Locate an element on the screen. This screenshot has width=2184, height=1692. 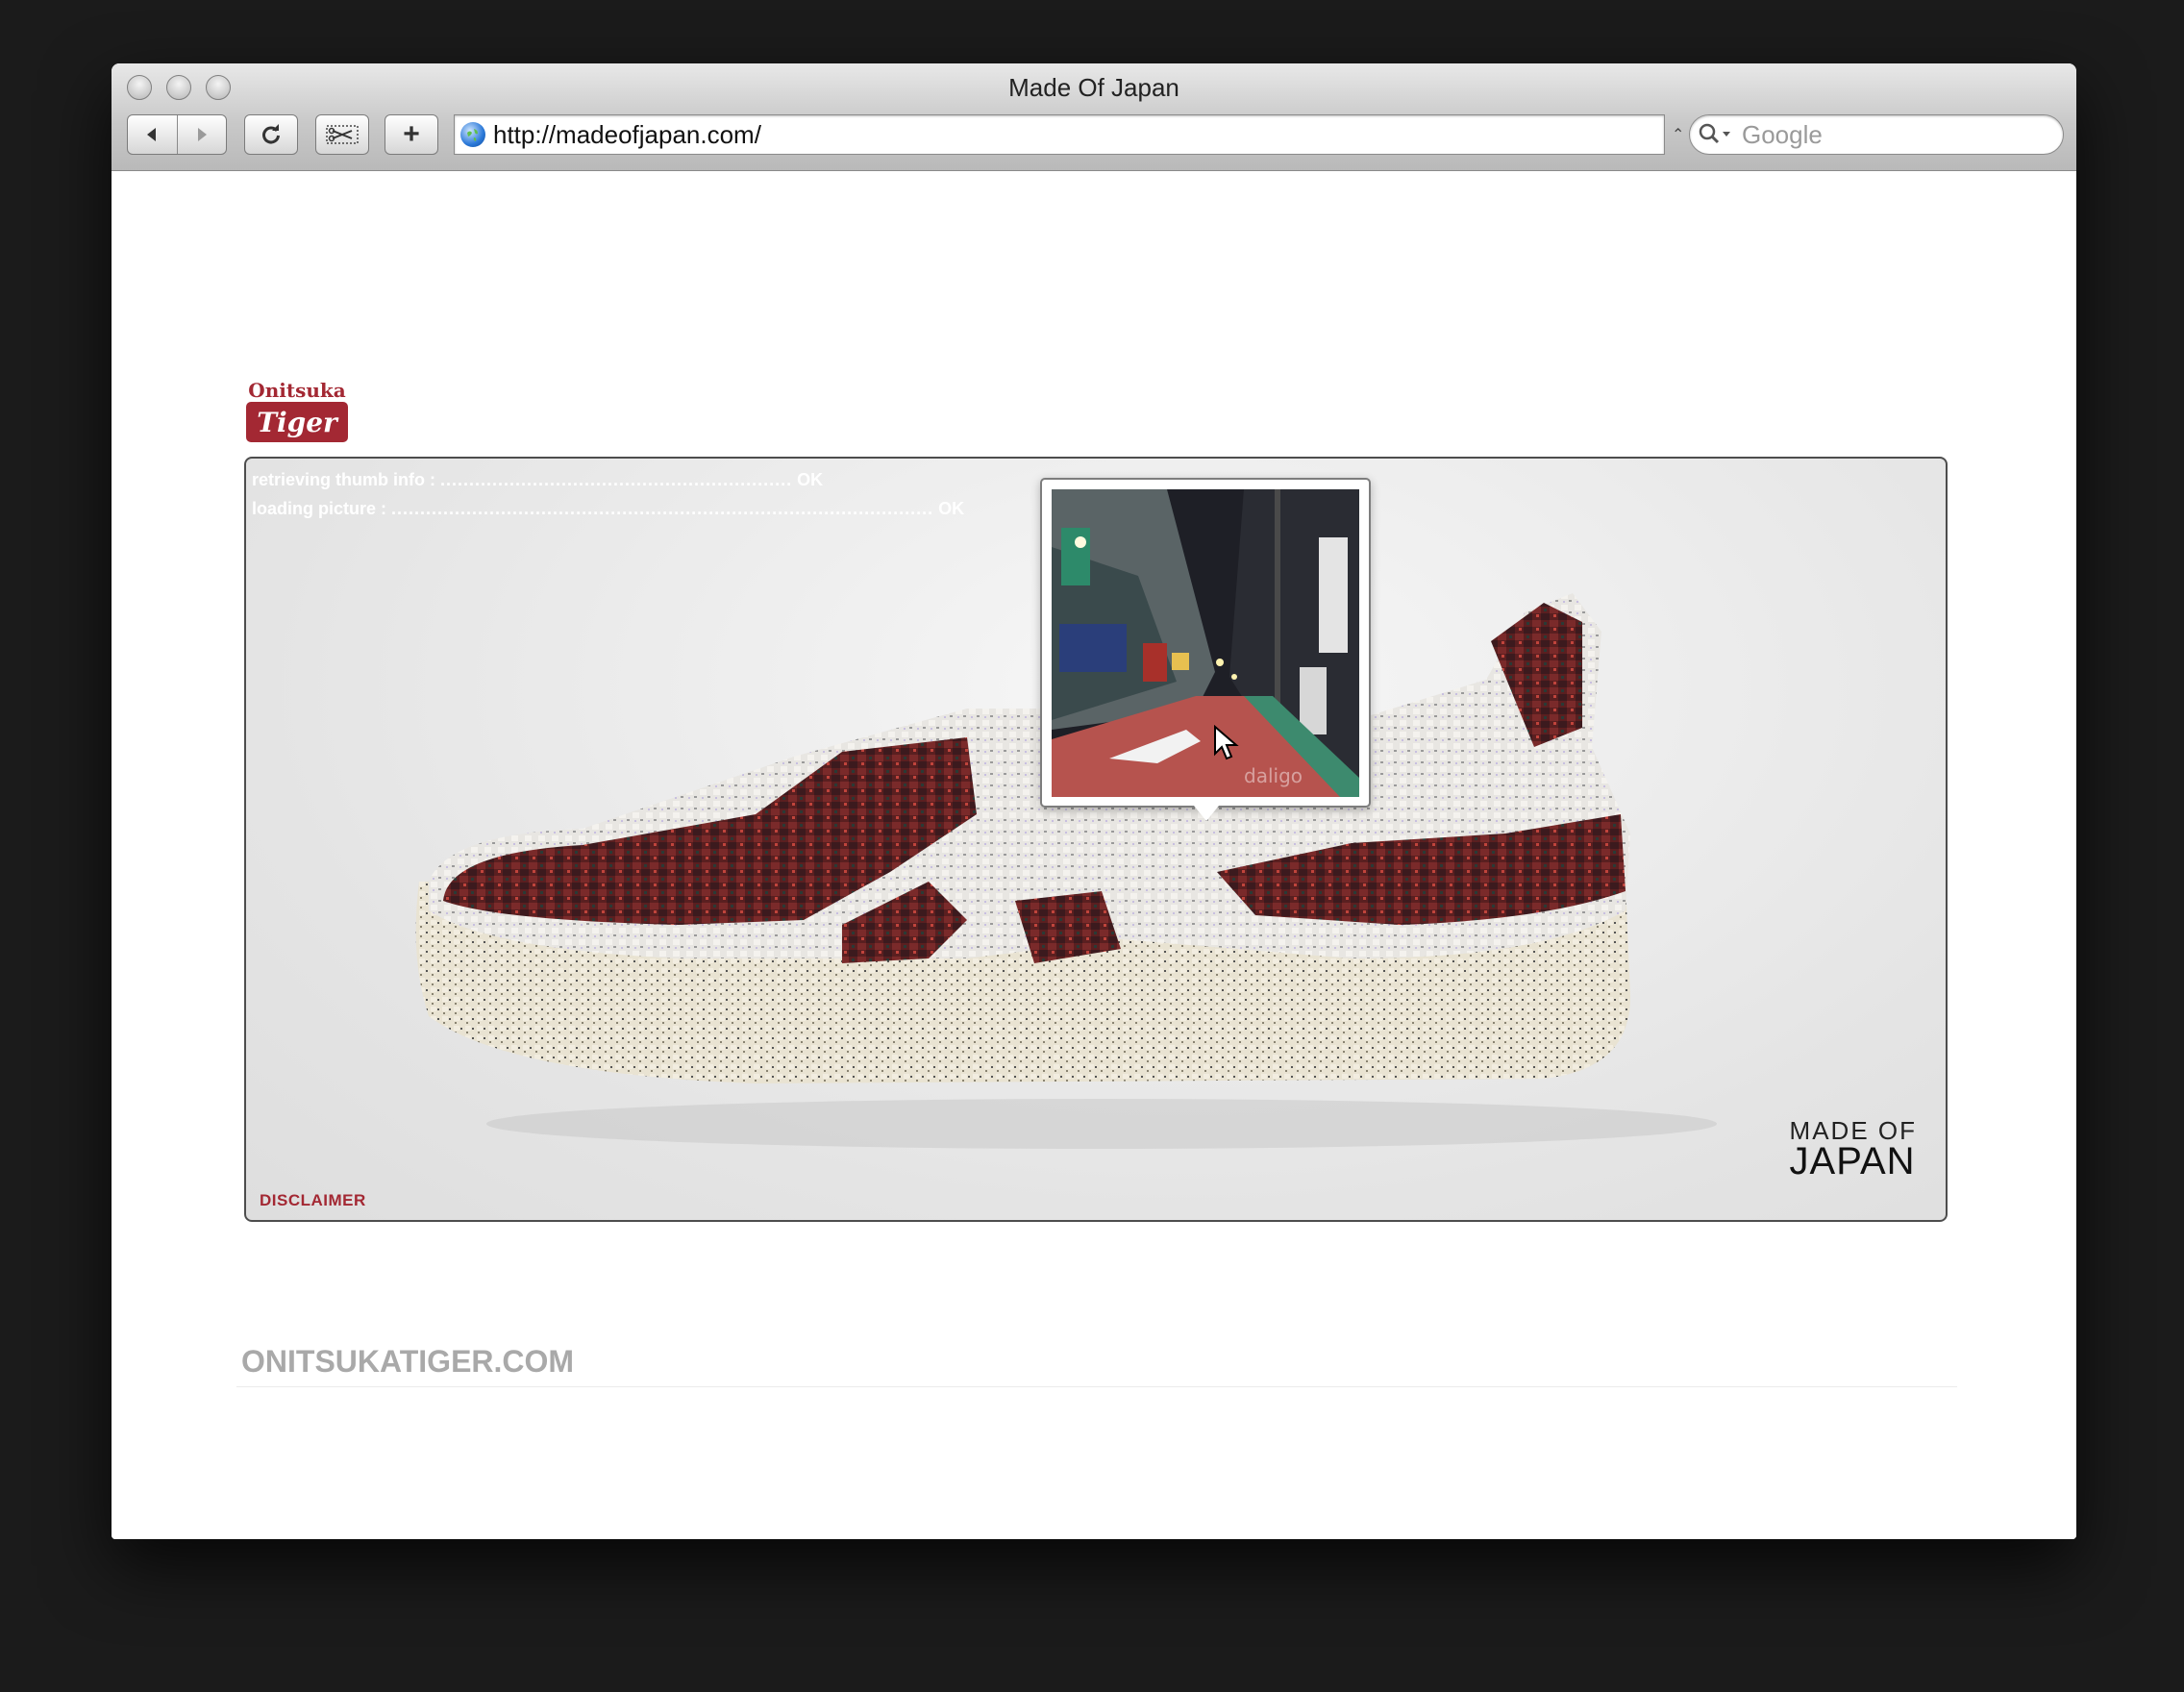
address-dropdown-icon: ⌃ is located at coordinates (1678, 134).